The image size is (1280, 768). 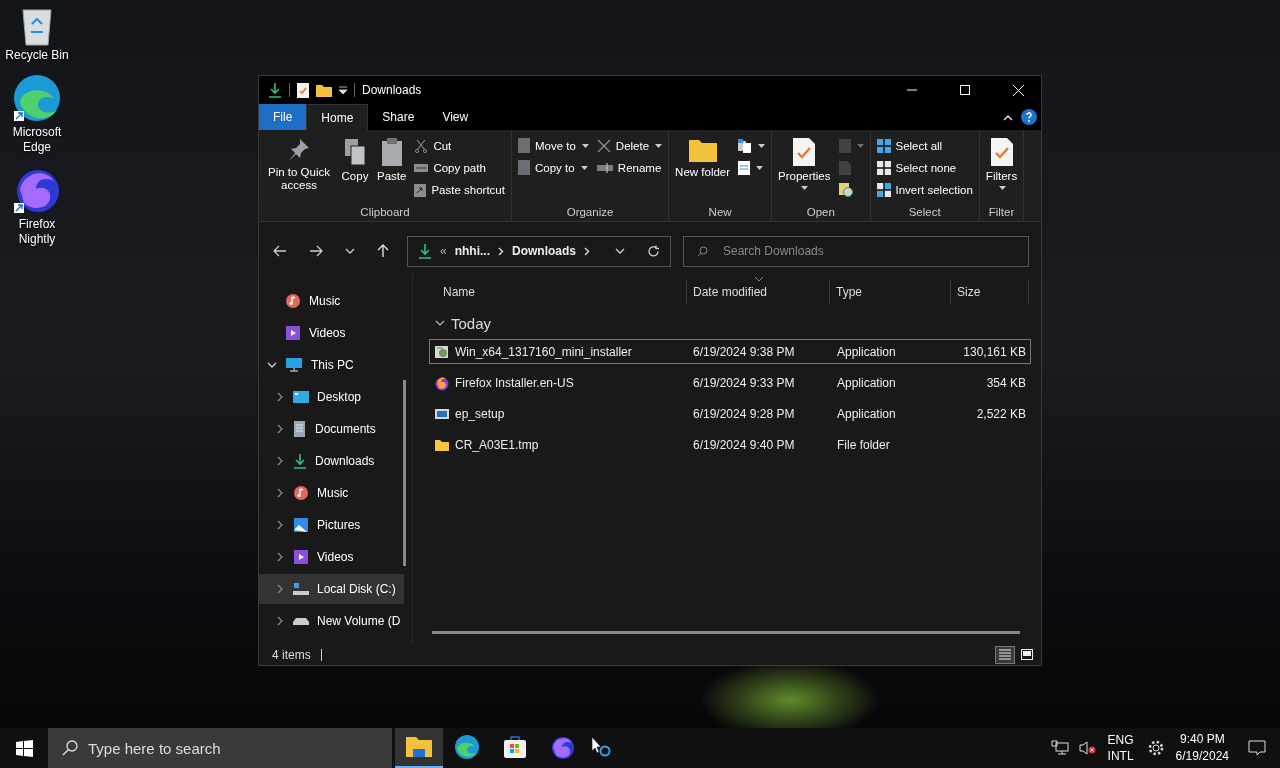 I want to click on ribbon-button: Move to, so click(x=553, y=145).